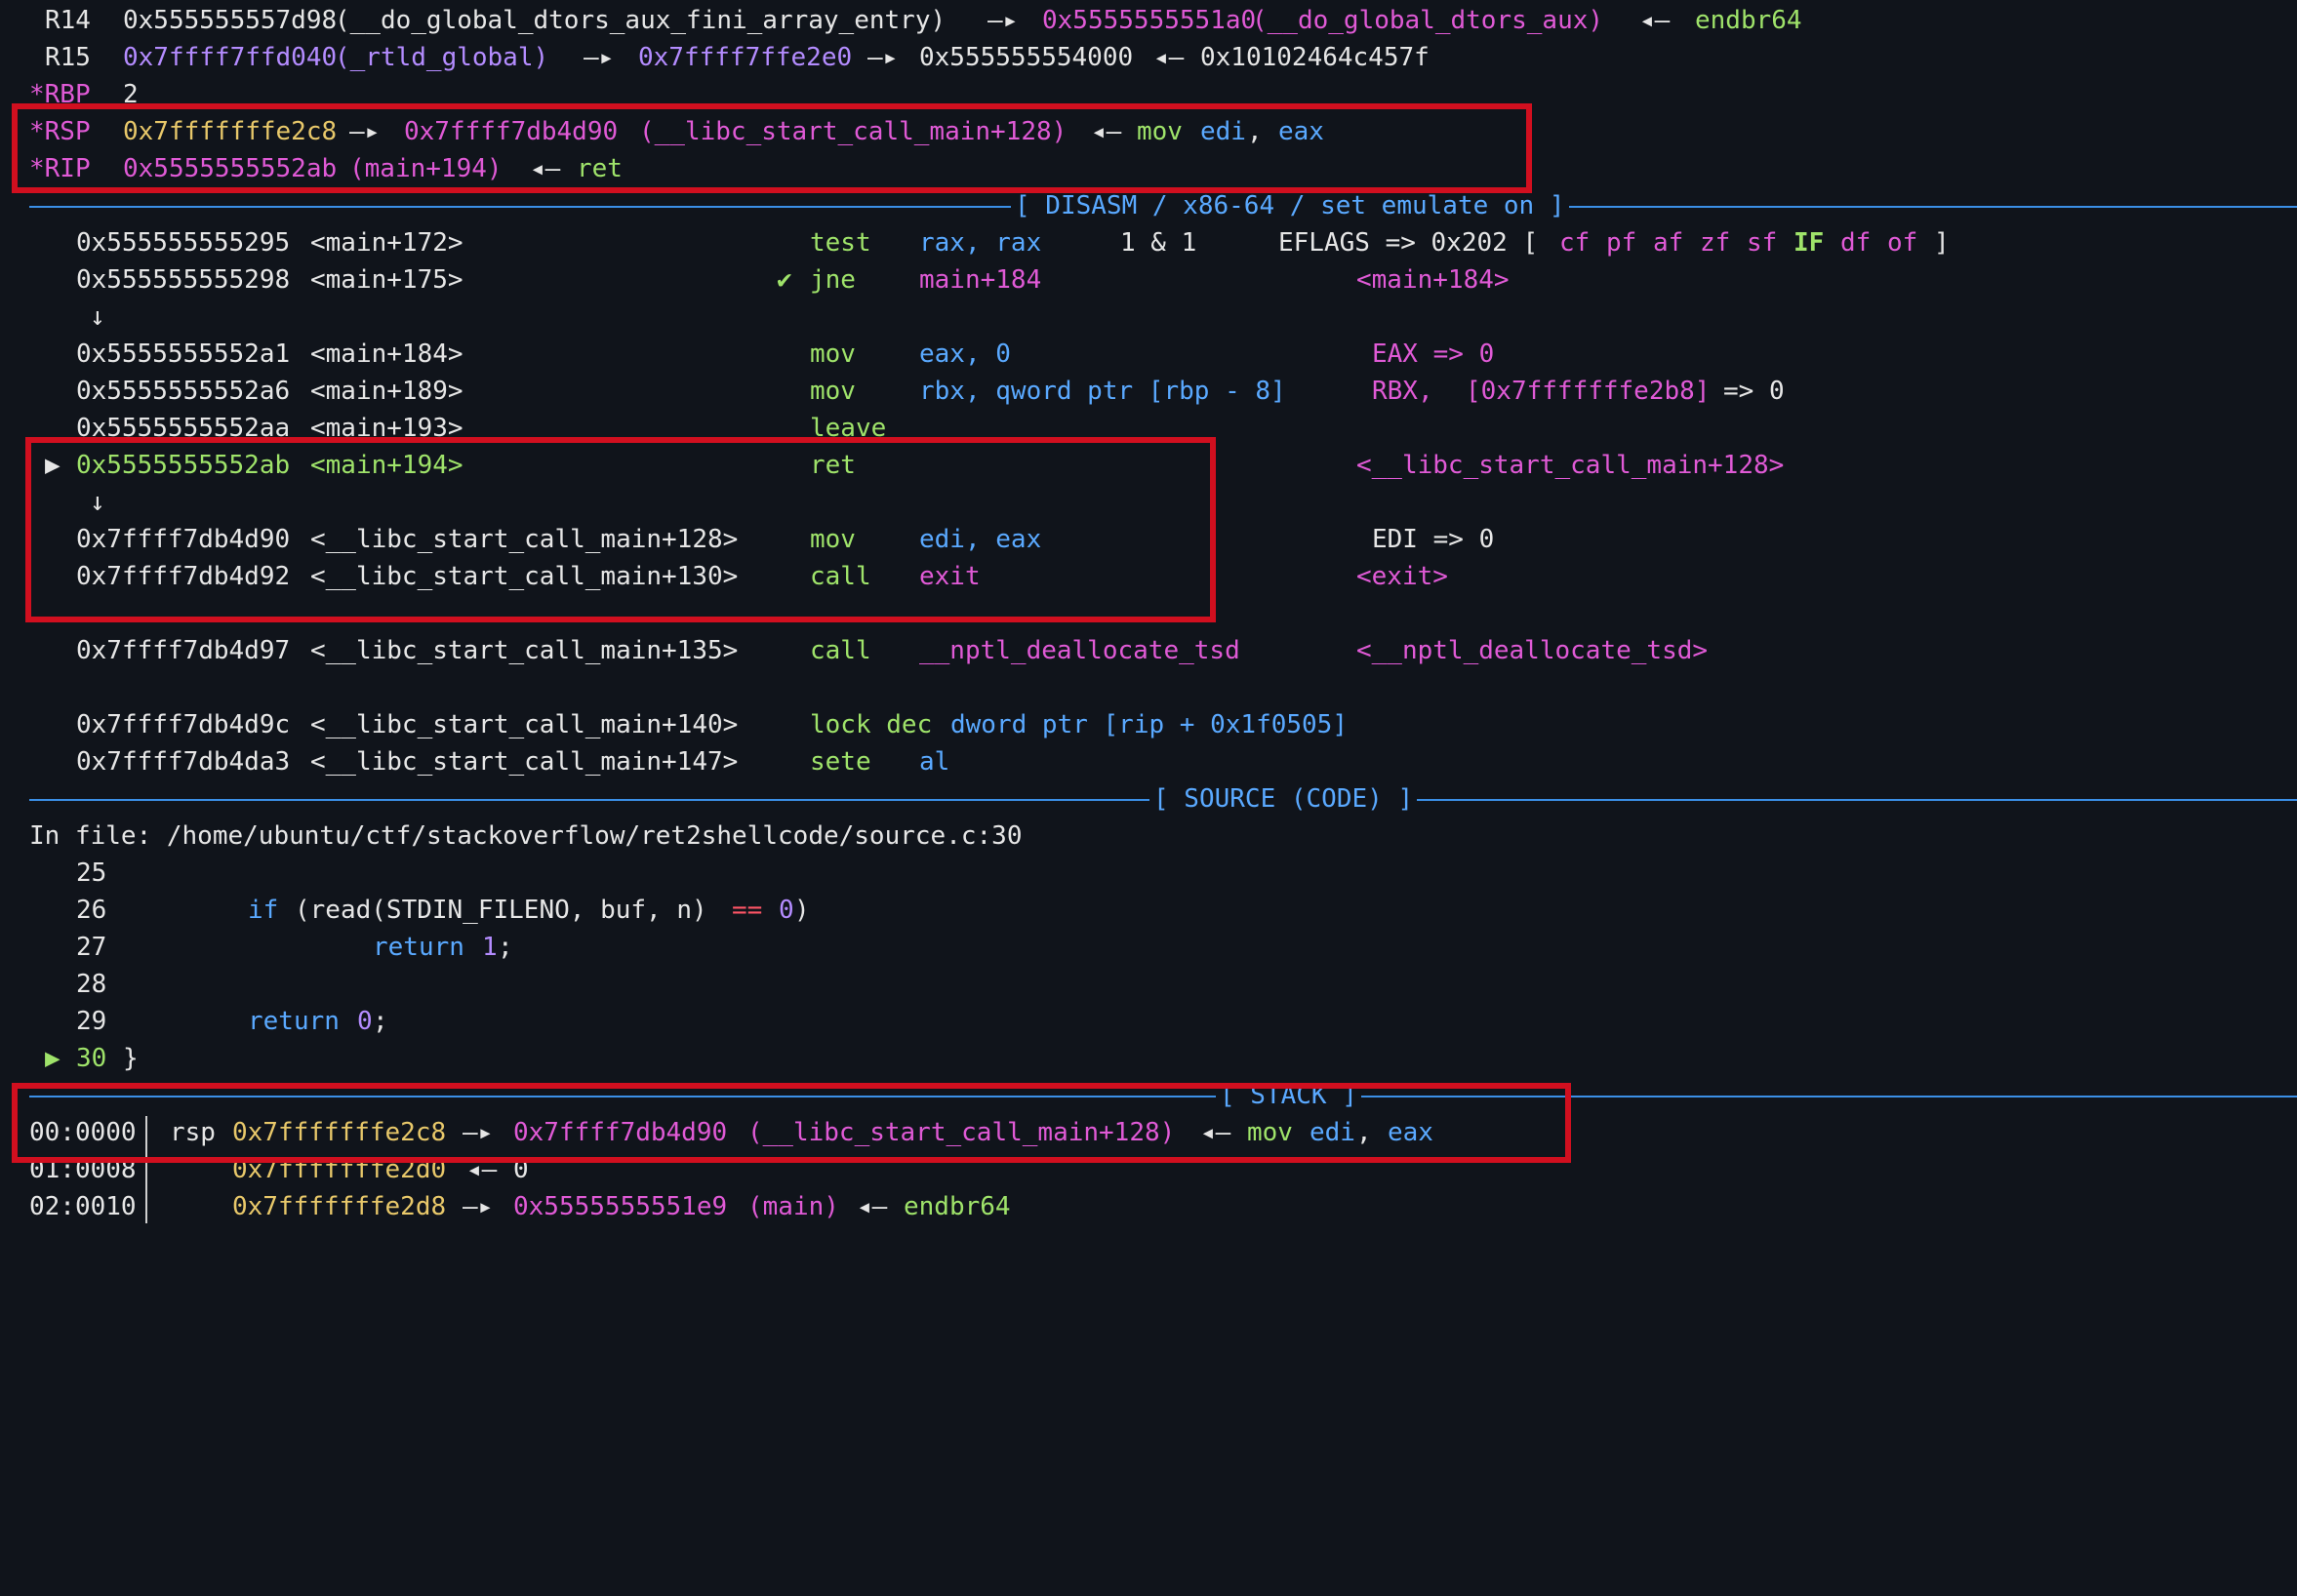 The width and height of the screenshot is (2297, 1596). What do you see at coordinates (53, 874) in the screenshot?
I see `source-line: 25` at bounding box center [53, 874].